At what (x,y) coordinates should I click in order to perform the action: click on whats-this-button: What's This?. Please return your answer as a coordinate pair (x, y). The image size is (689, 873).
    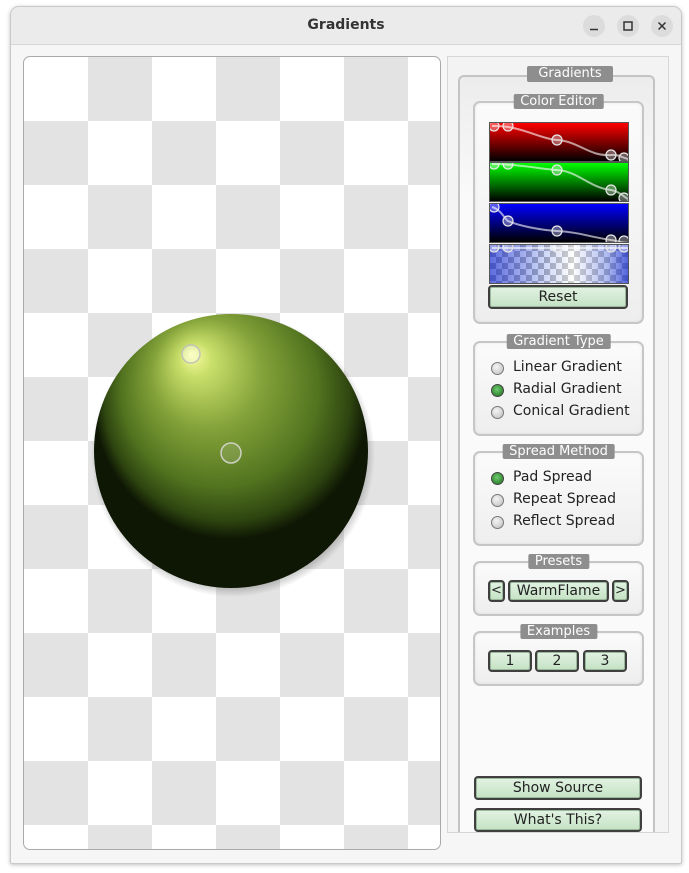
    Looking at the image, I should click on (558, 820).